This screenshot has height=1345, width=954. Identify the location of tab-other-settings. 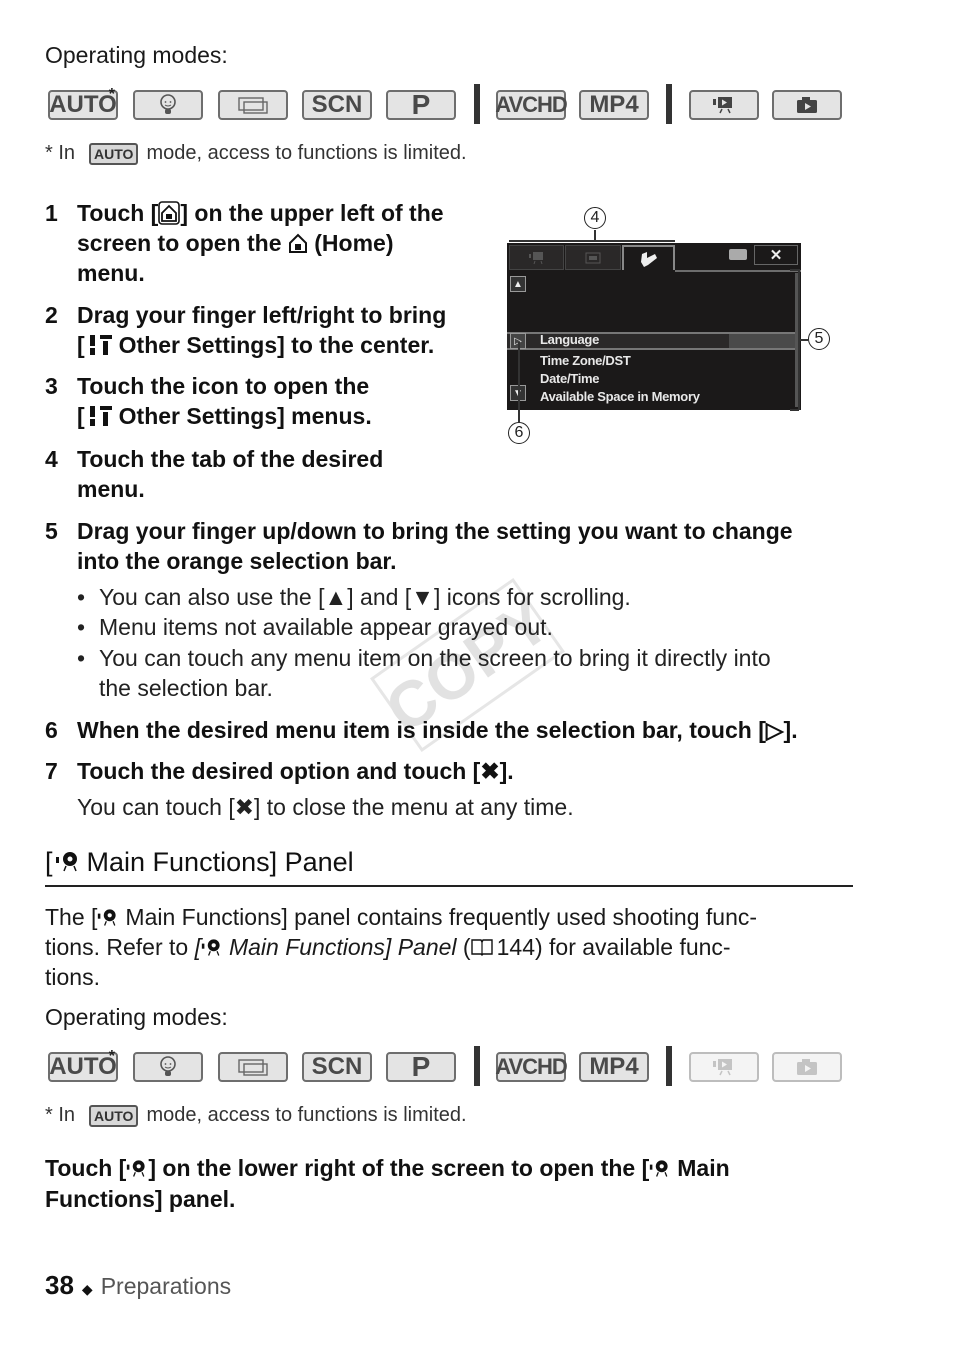
(648, 257).